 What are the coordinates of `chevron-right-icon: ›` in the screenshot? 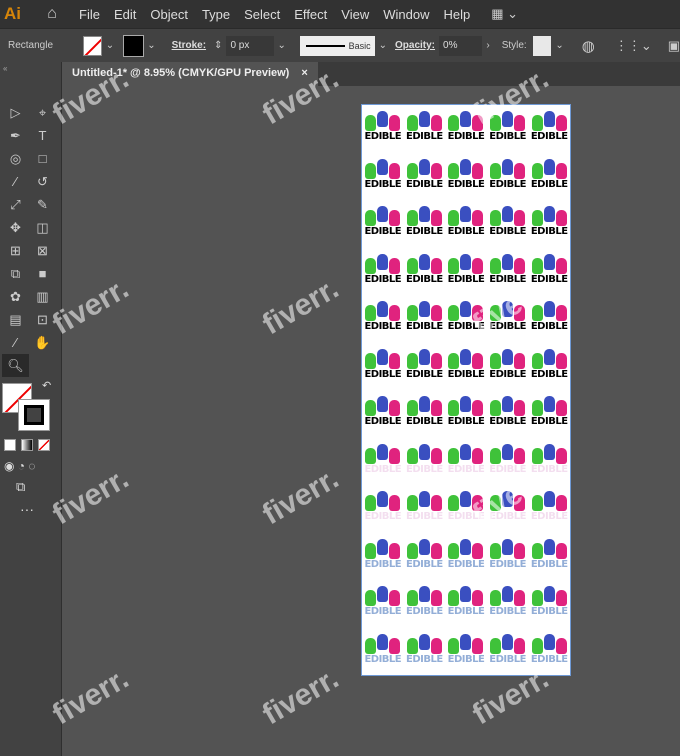 It's located at (487, 45).